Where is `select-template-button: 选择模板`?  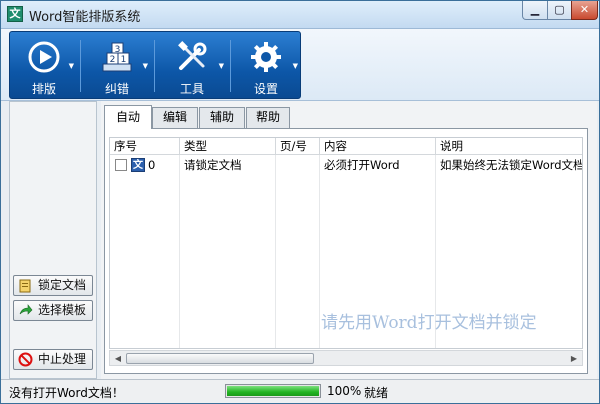
select-template-button: 选择模板 is located at coordinates (53, 310).